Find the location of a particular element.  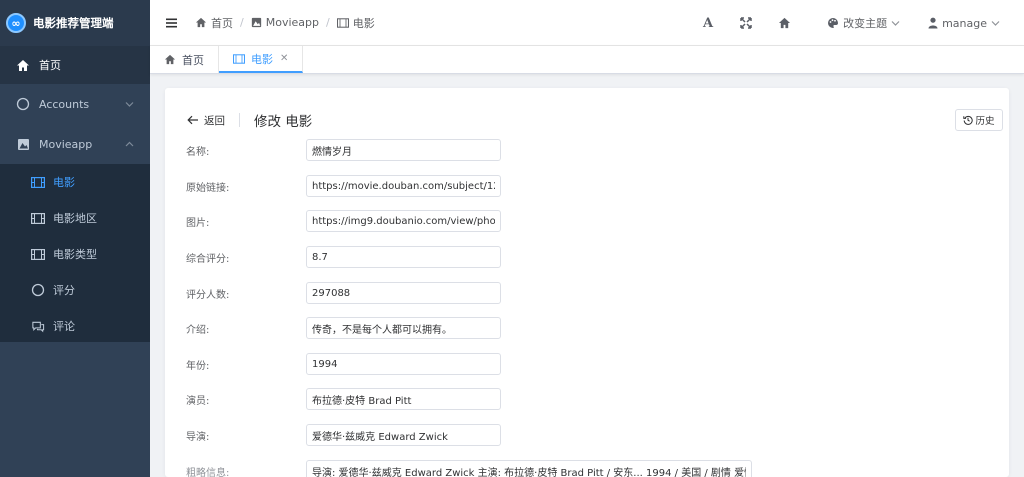

sidebar-item-label: 电影地区 is located at coordinates (75, 218).